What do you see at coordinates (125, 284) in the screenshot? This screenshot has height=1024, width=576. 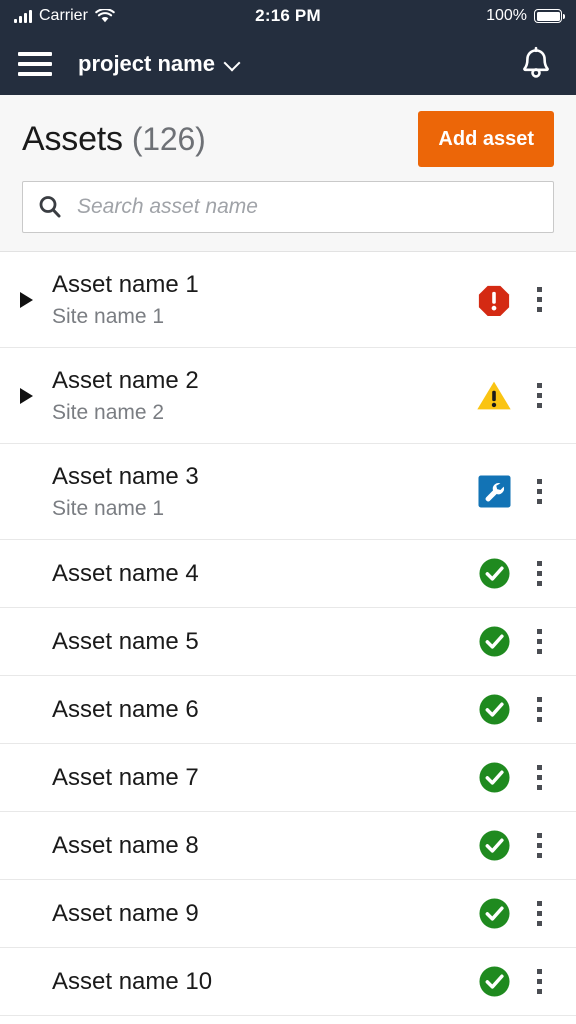 I see `asset-name-label: Asset name 1` at bounding box center [125, 284].